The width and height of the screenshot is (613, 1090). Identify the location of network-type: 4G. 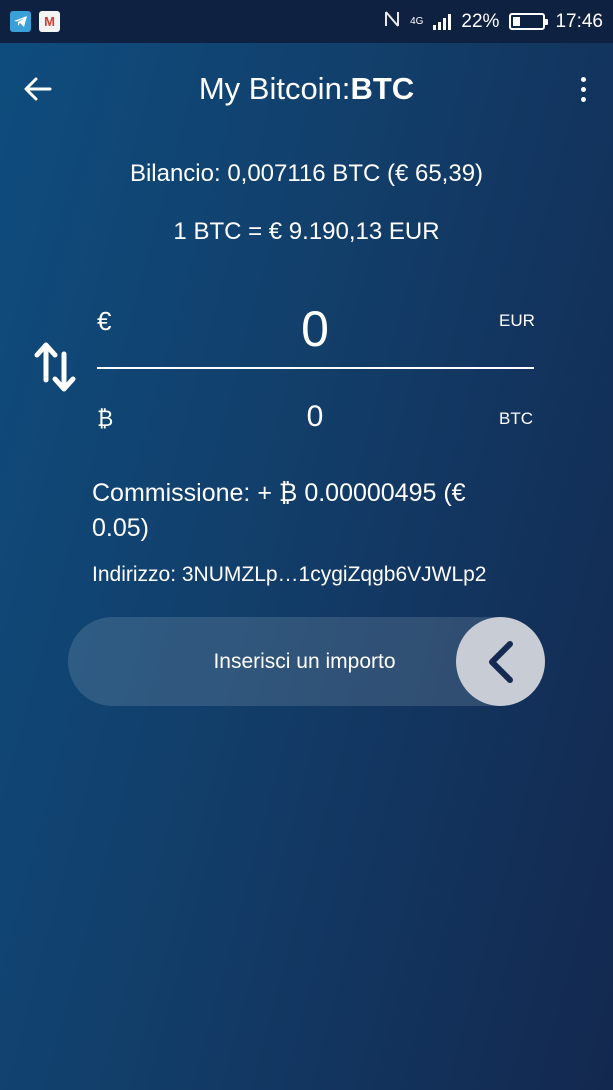
(417, 21).